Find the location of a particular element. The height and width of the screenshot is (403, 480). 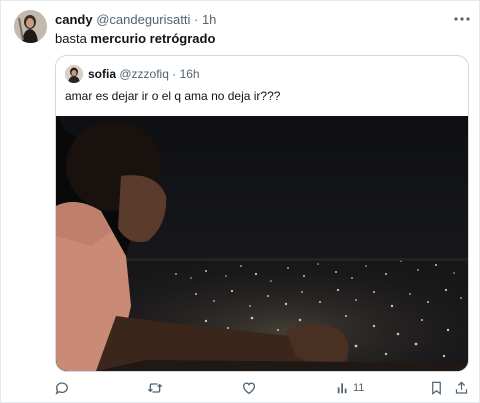

retweet-icon is located at coordinates (155, 388).